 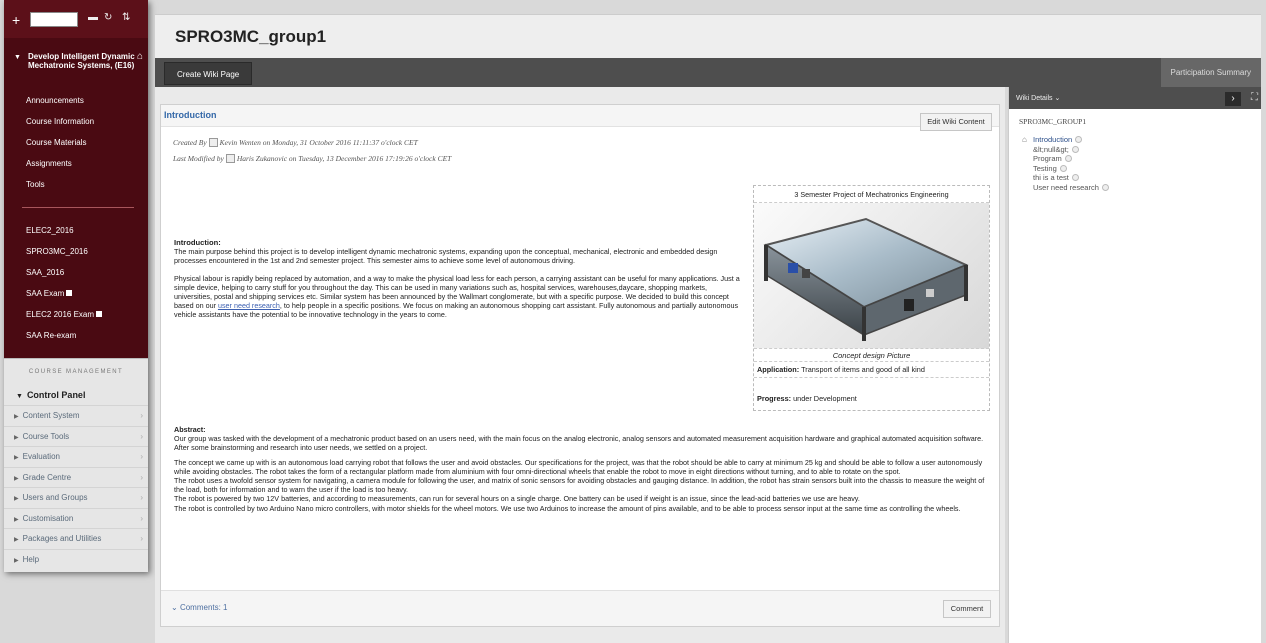 I want to click on fullscreen-icon: ⛶, so click(x=1254, y=97).